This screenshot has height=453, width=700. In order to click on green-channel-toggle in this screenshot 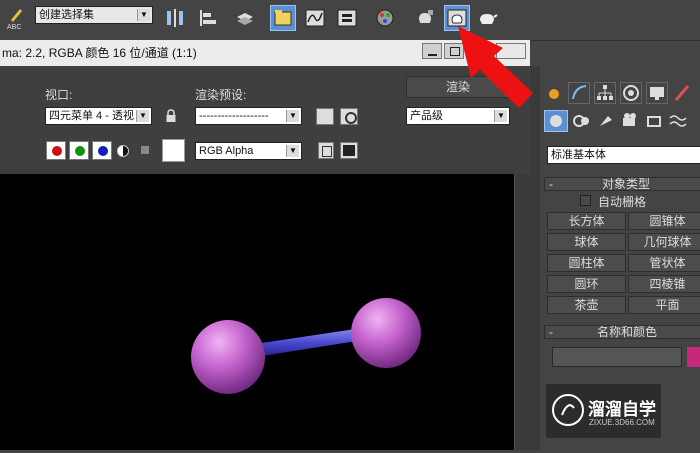, I will do `click(79, 150)`.